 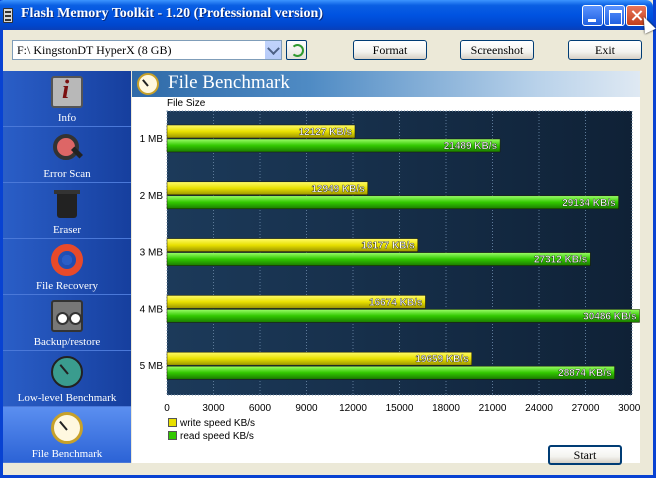 I want to click on bar-value-label: 12127 KB/s, so click(x=326, y=132).